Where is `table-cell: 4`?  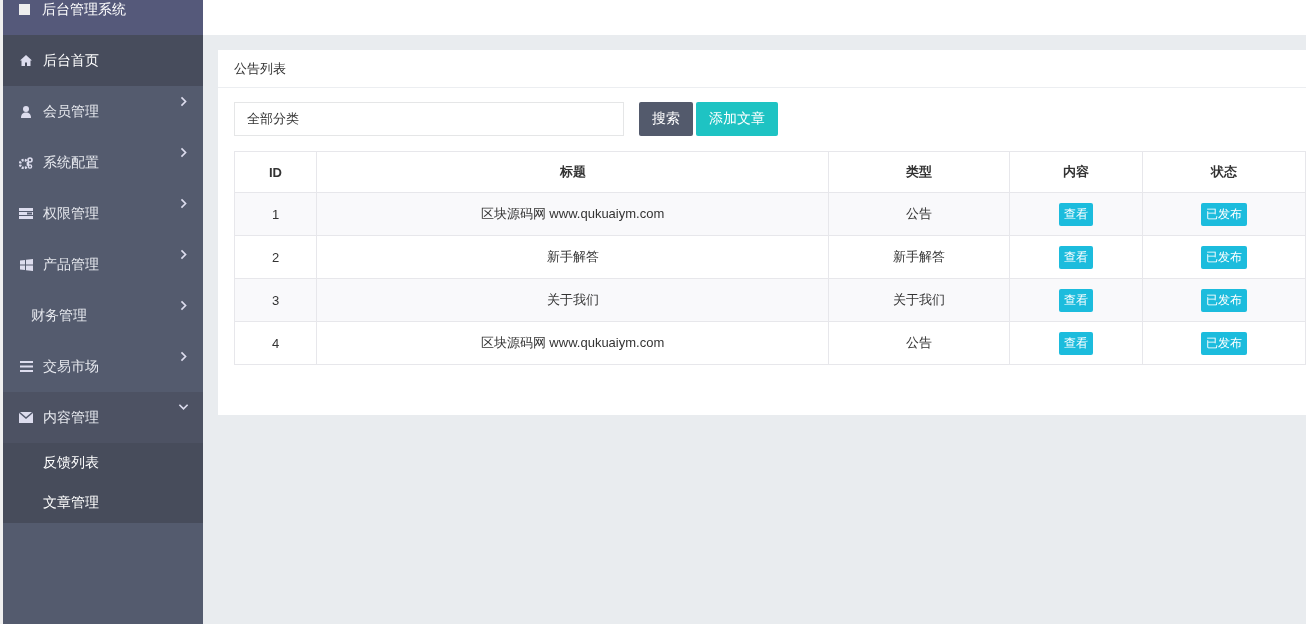
table-cell: 4 is located at coordinates (275, 343).